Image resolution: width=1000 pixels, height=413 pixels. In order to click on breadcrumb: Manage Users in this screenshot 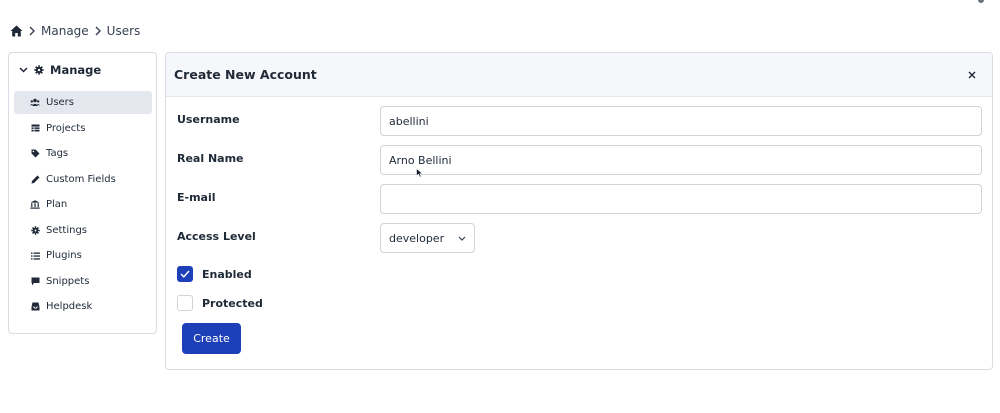, I will do `click(75, 31)`.